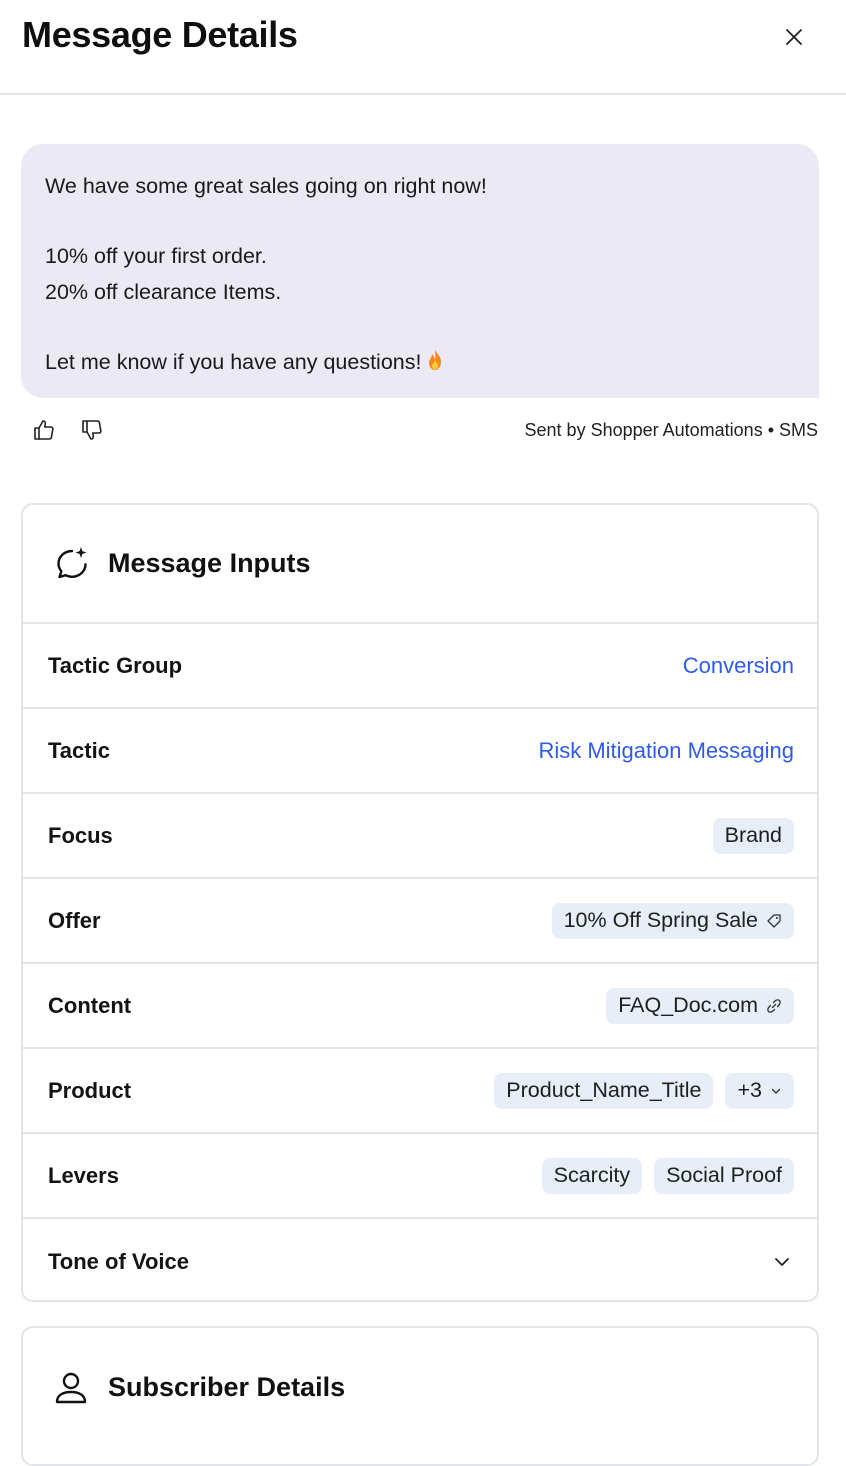  Describe the element at coordinates (671, 430) in the screenshot. I see `sent-by-label: Sent by Shopper Automations • SMS` at that location.